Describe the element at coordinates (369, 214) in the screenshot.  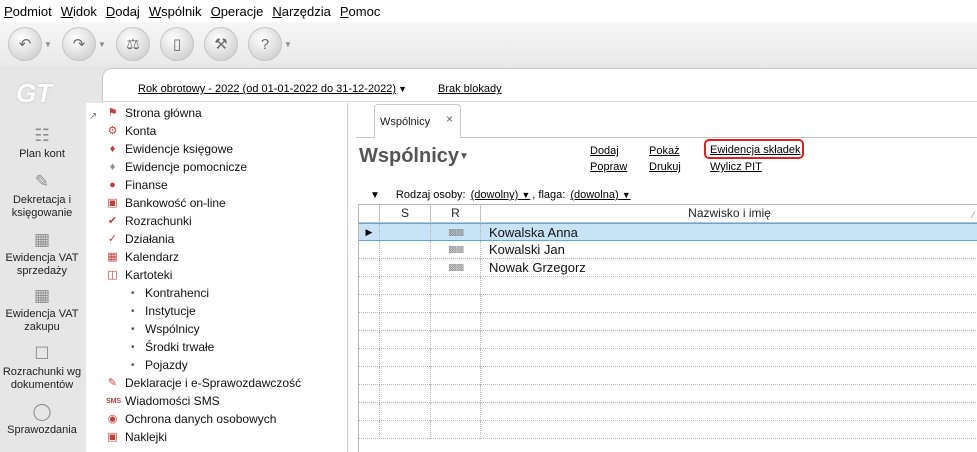
I see `row-pointer-header` at that location.